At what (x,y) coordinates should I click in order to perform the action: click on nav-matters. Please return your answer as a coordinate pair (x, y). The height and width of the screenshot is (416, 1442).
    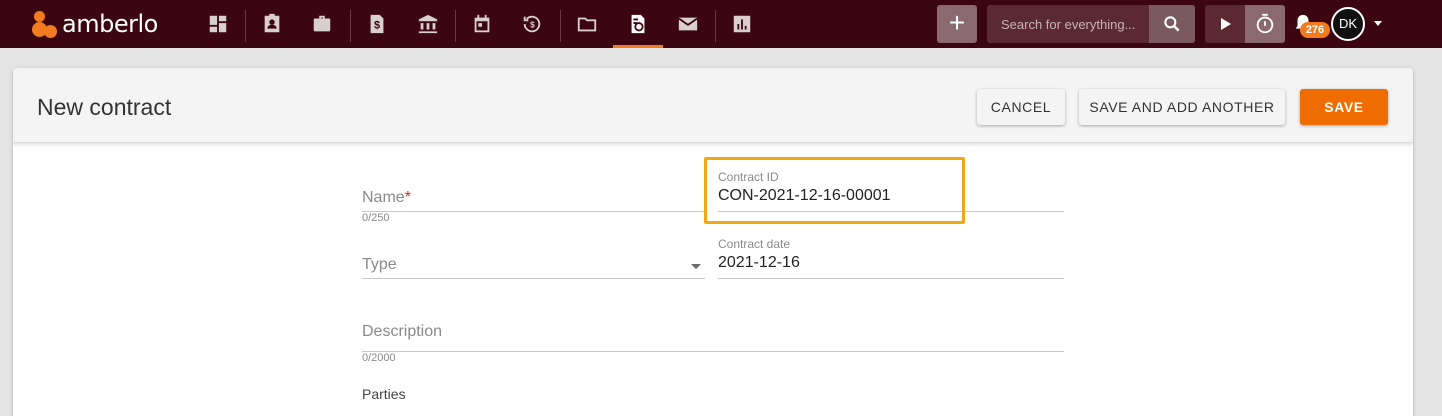
    Looking at the image, I should click on (322, 24).